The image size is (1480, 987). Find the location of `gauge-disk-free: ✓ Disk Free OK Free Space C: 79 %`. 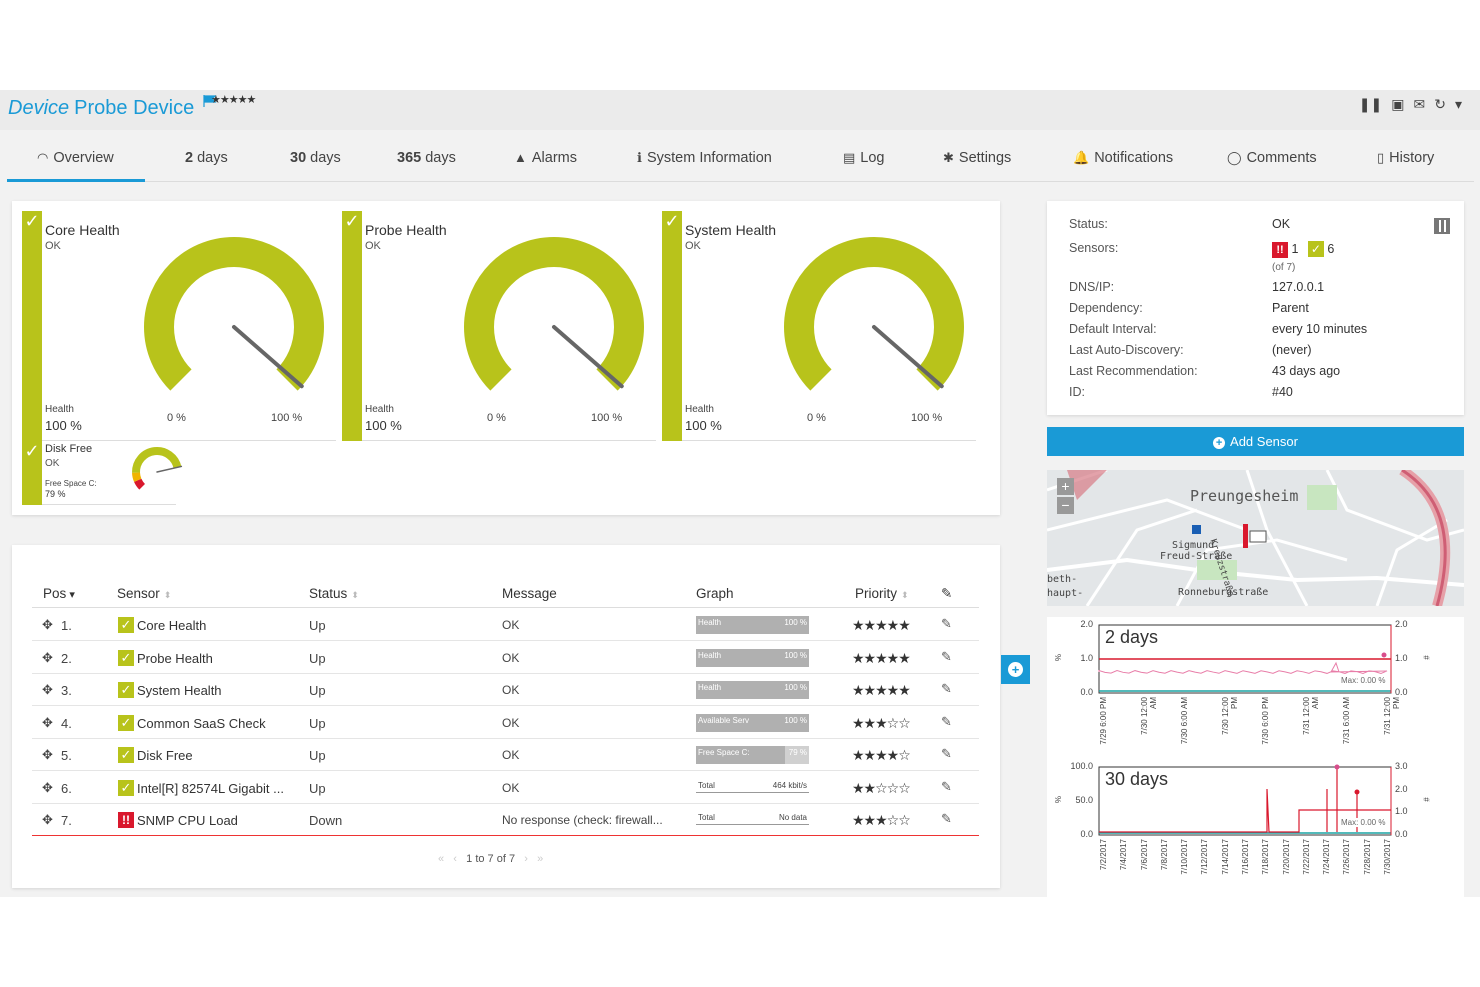

gauge-disk-free: ✓ Disk Free OK Free Space C: 79 % is located at coordinates (102, 473).